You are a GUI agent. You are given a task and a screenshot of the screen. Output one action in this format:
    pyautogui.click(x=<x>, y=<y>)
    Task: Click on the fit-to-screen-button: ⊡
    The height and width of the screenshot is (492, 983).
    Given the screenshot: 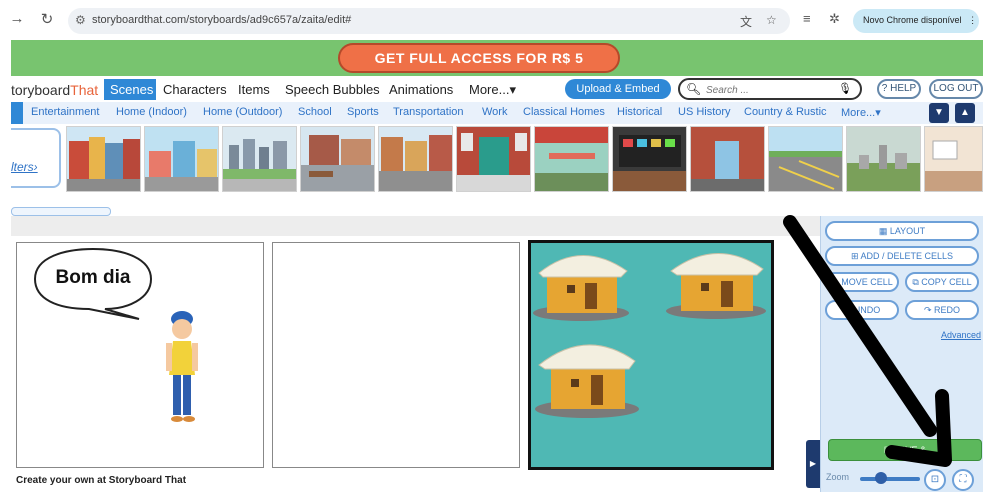 What is the action you would take?
    pyautogui.click(x=935, y=480)
    